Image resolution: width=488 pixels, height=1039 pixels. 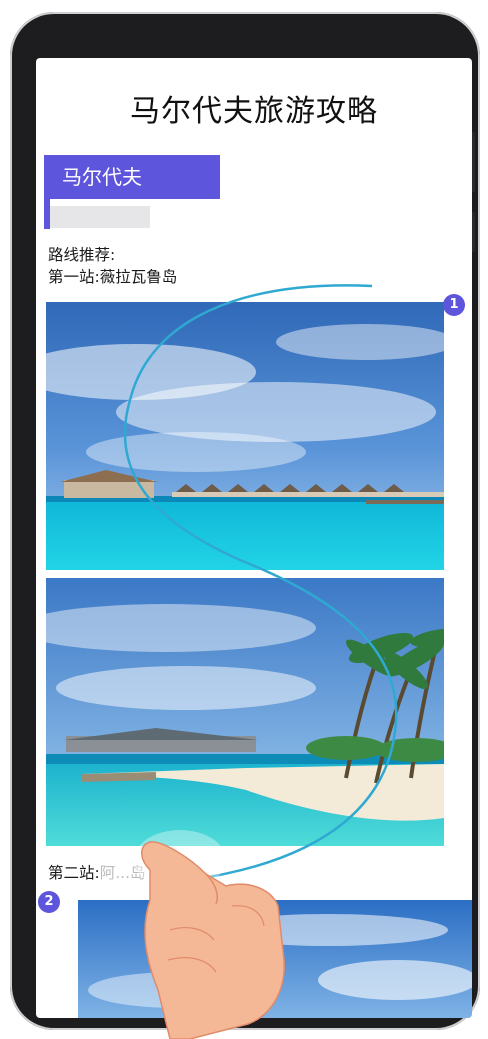 What do you see at coordinates (113, 277) in the screenshot?
I see `stop-one-label: 第一站:薇拉瓦鲁岛` at bounding box center [113, 277].